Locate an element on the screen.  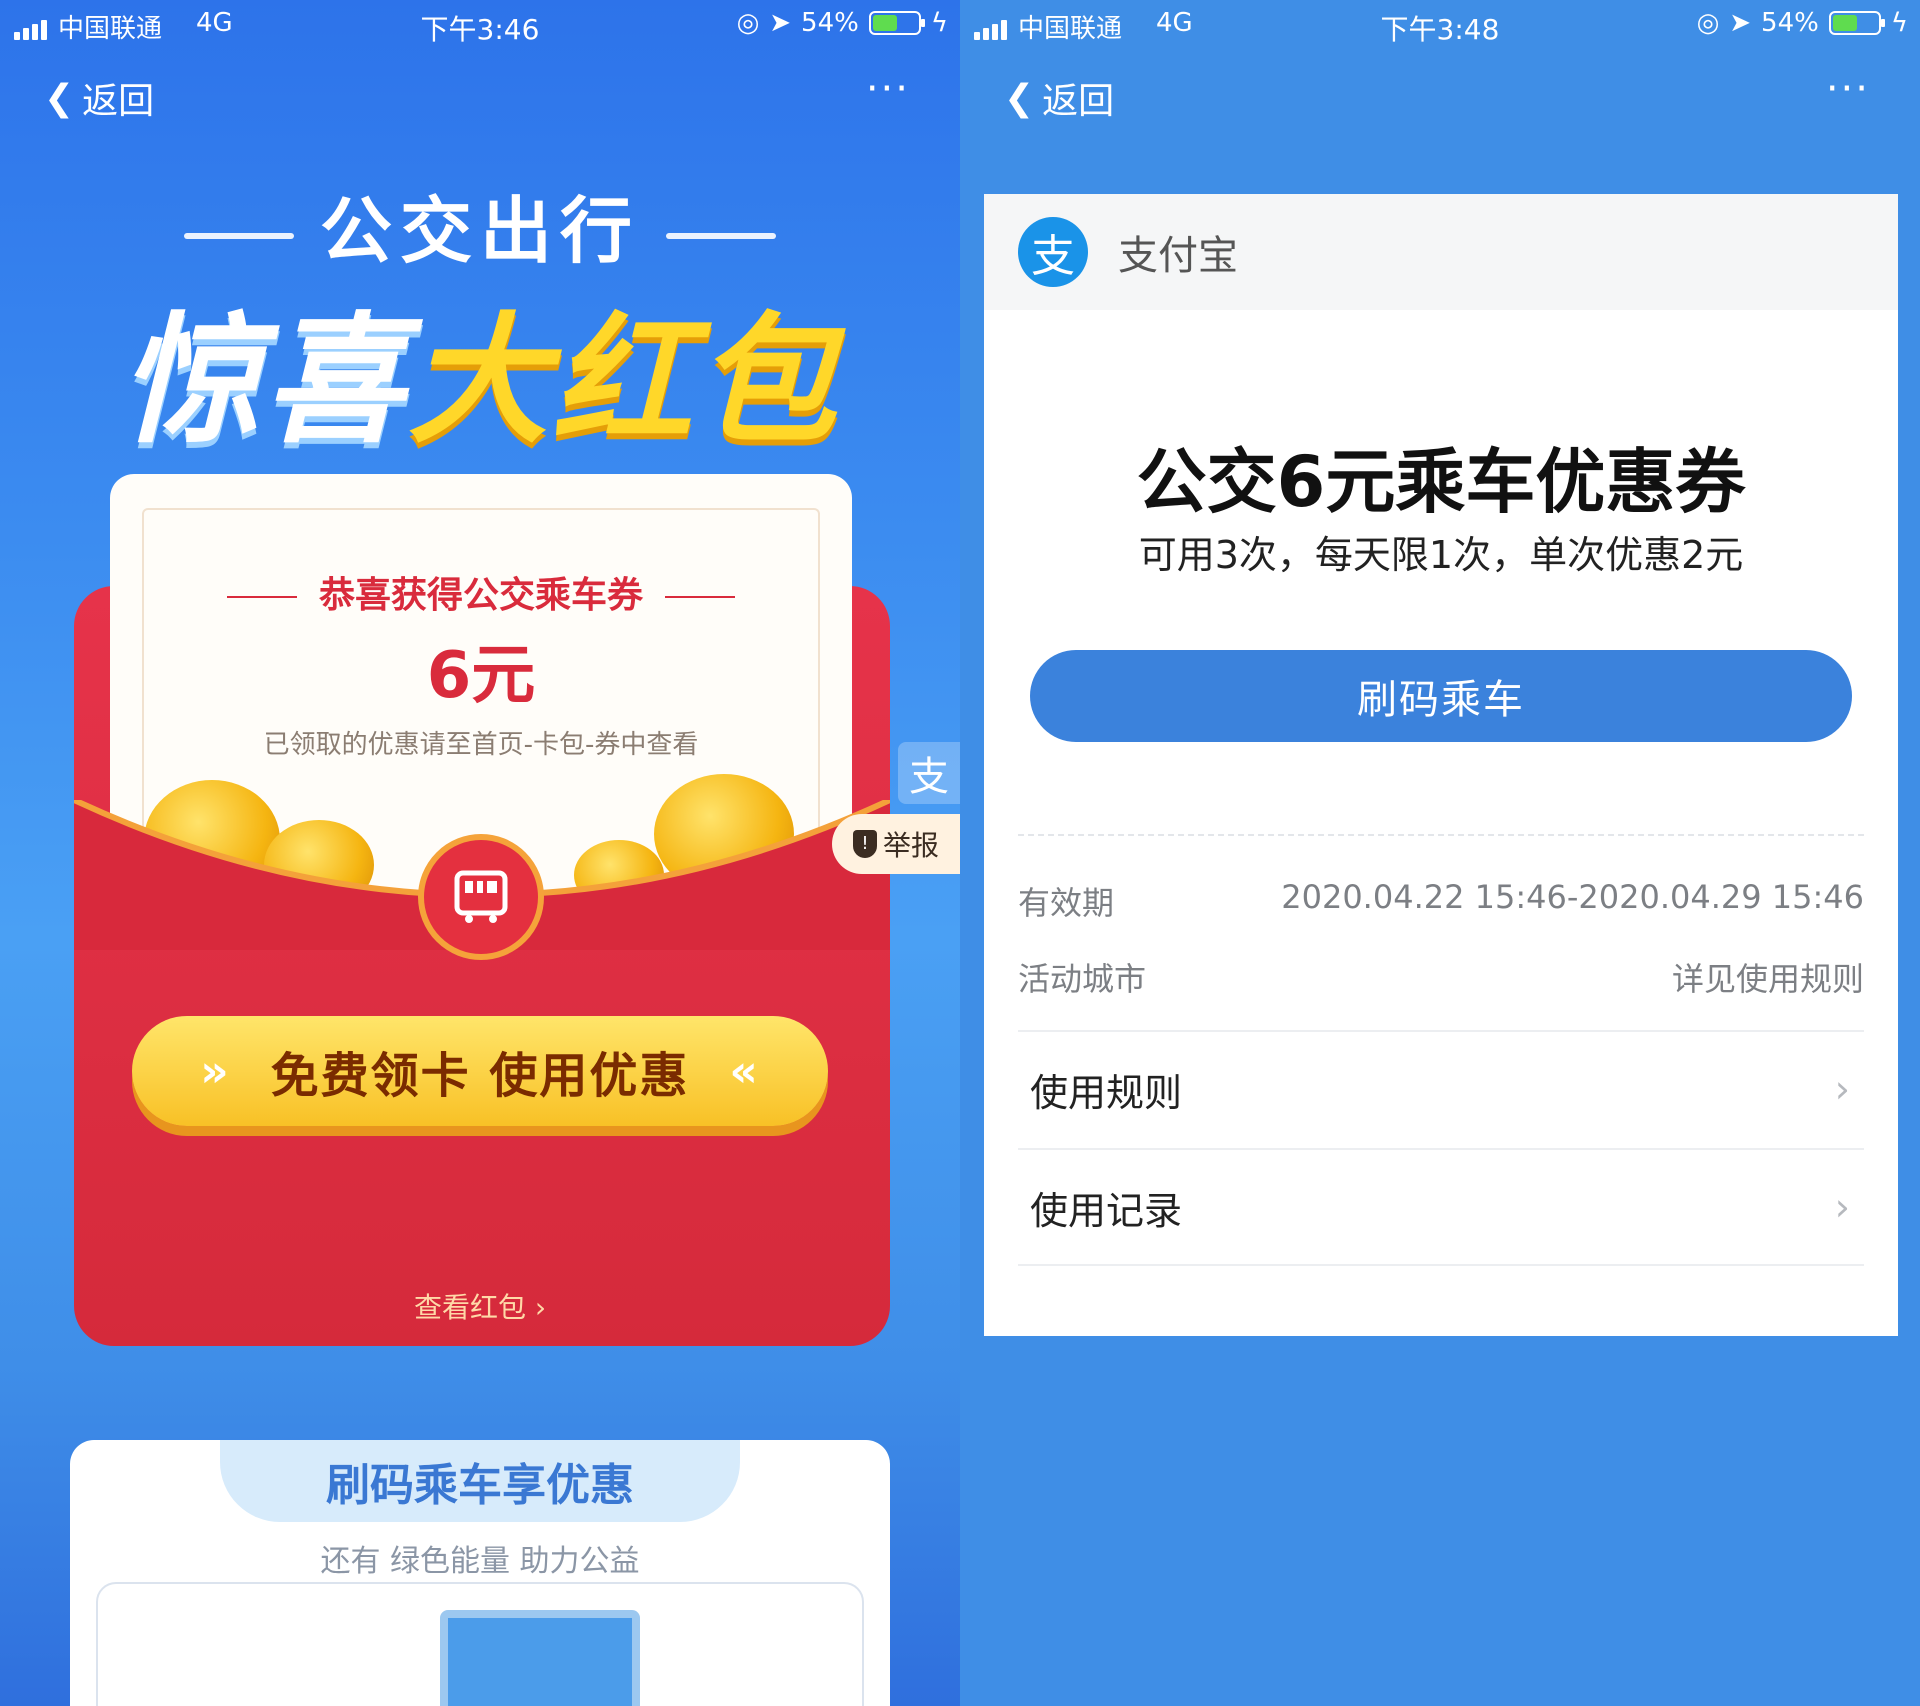
city-label: 活动城市 is located at coordinates (1082, 979).